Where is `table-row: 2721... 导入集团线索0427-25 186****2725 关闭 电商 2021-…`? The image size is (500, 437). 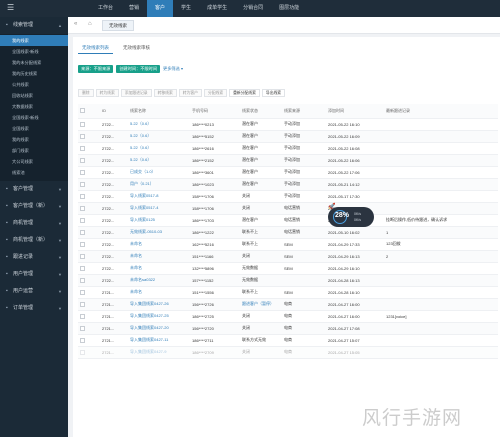 table-row: 2721... 导入集团线索0427-25 186****2725 关闭 电商 2021-… is located at coordinates (288, 316).